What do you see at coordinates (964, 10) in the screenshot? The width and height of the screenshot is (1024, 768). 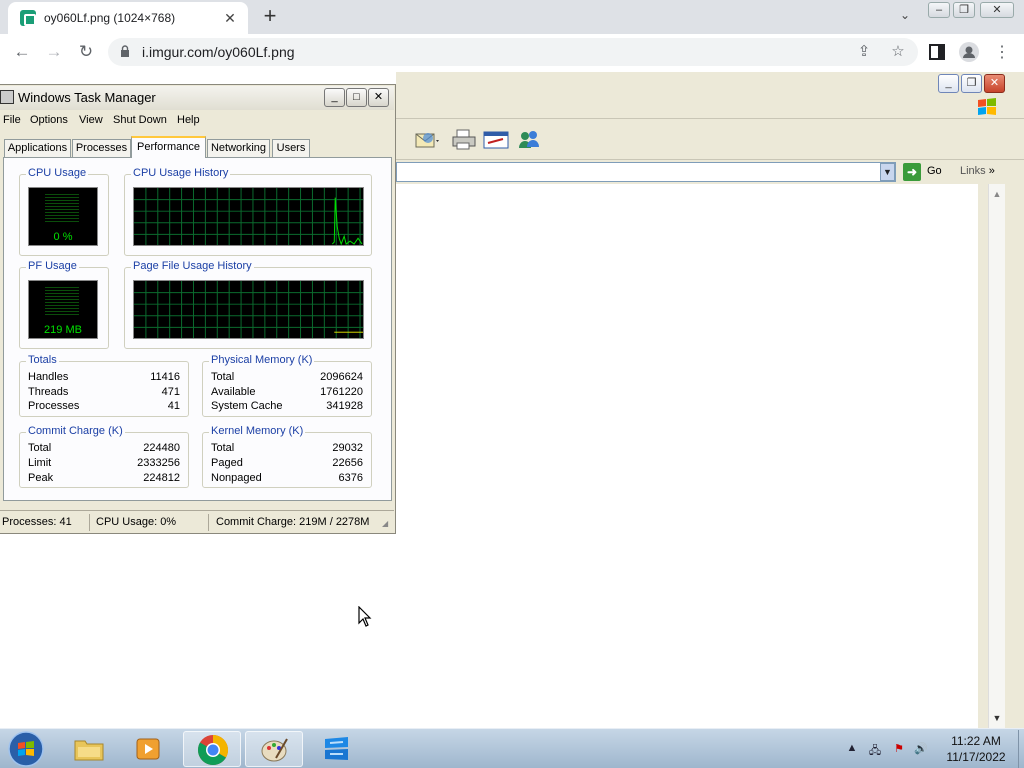 I see `restore-browser-button: ❐` at bounding box center [964, 10].